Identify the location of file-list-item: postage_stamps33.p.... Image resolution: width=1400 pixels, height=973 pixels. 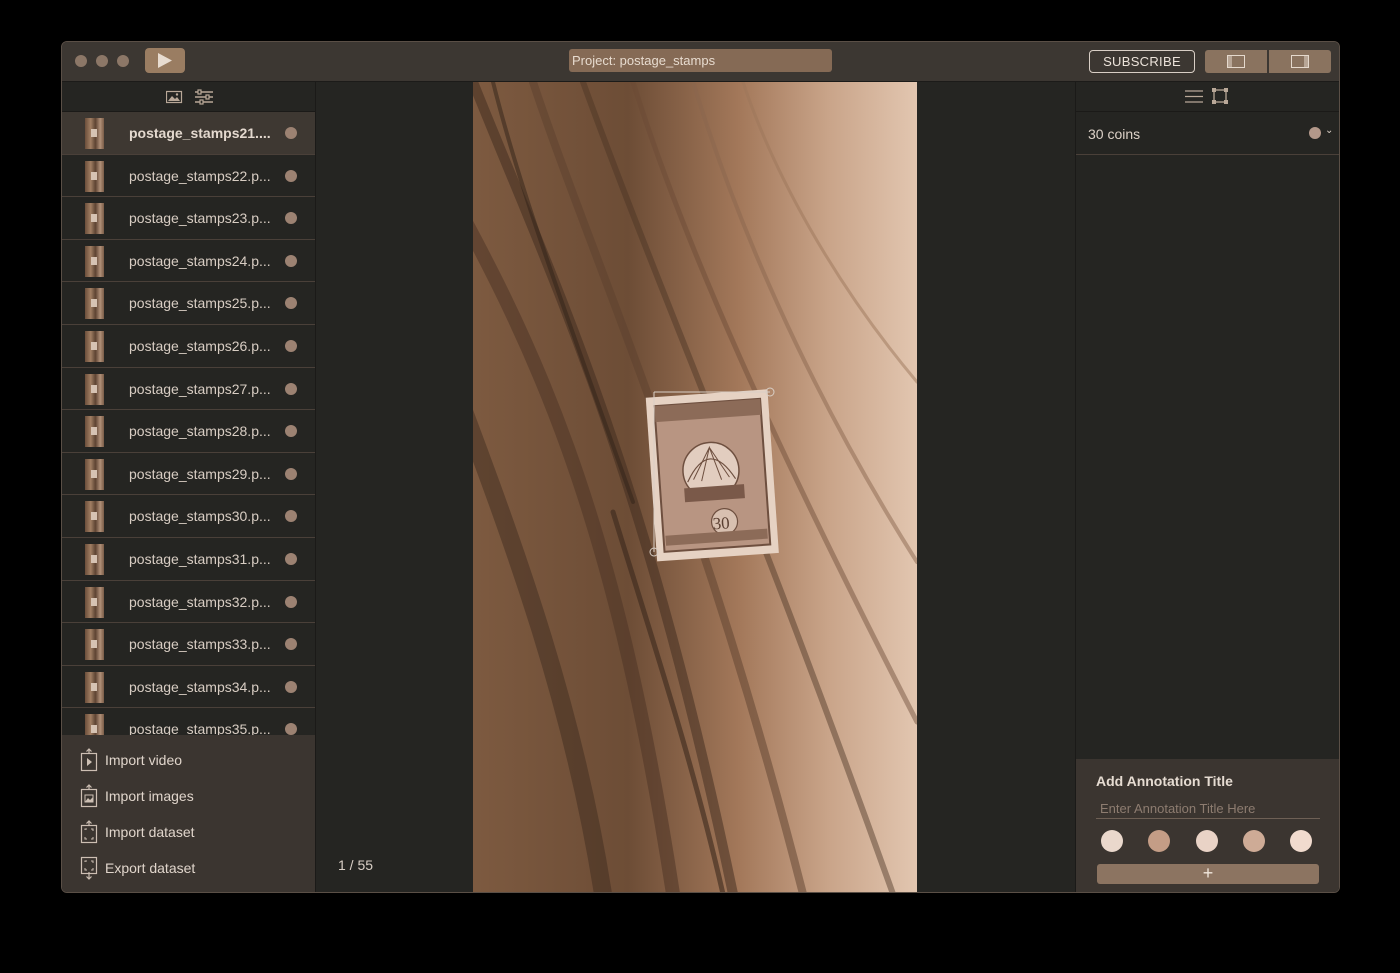
(188, 644).